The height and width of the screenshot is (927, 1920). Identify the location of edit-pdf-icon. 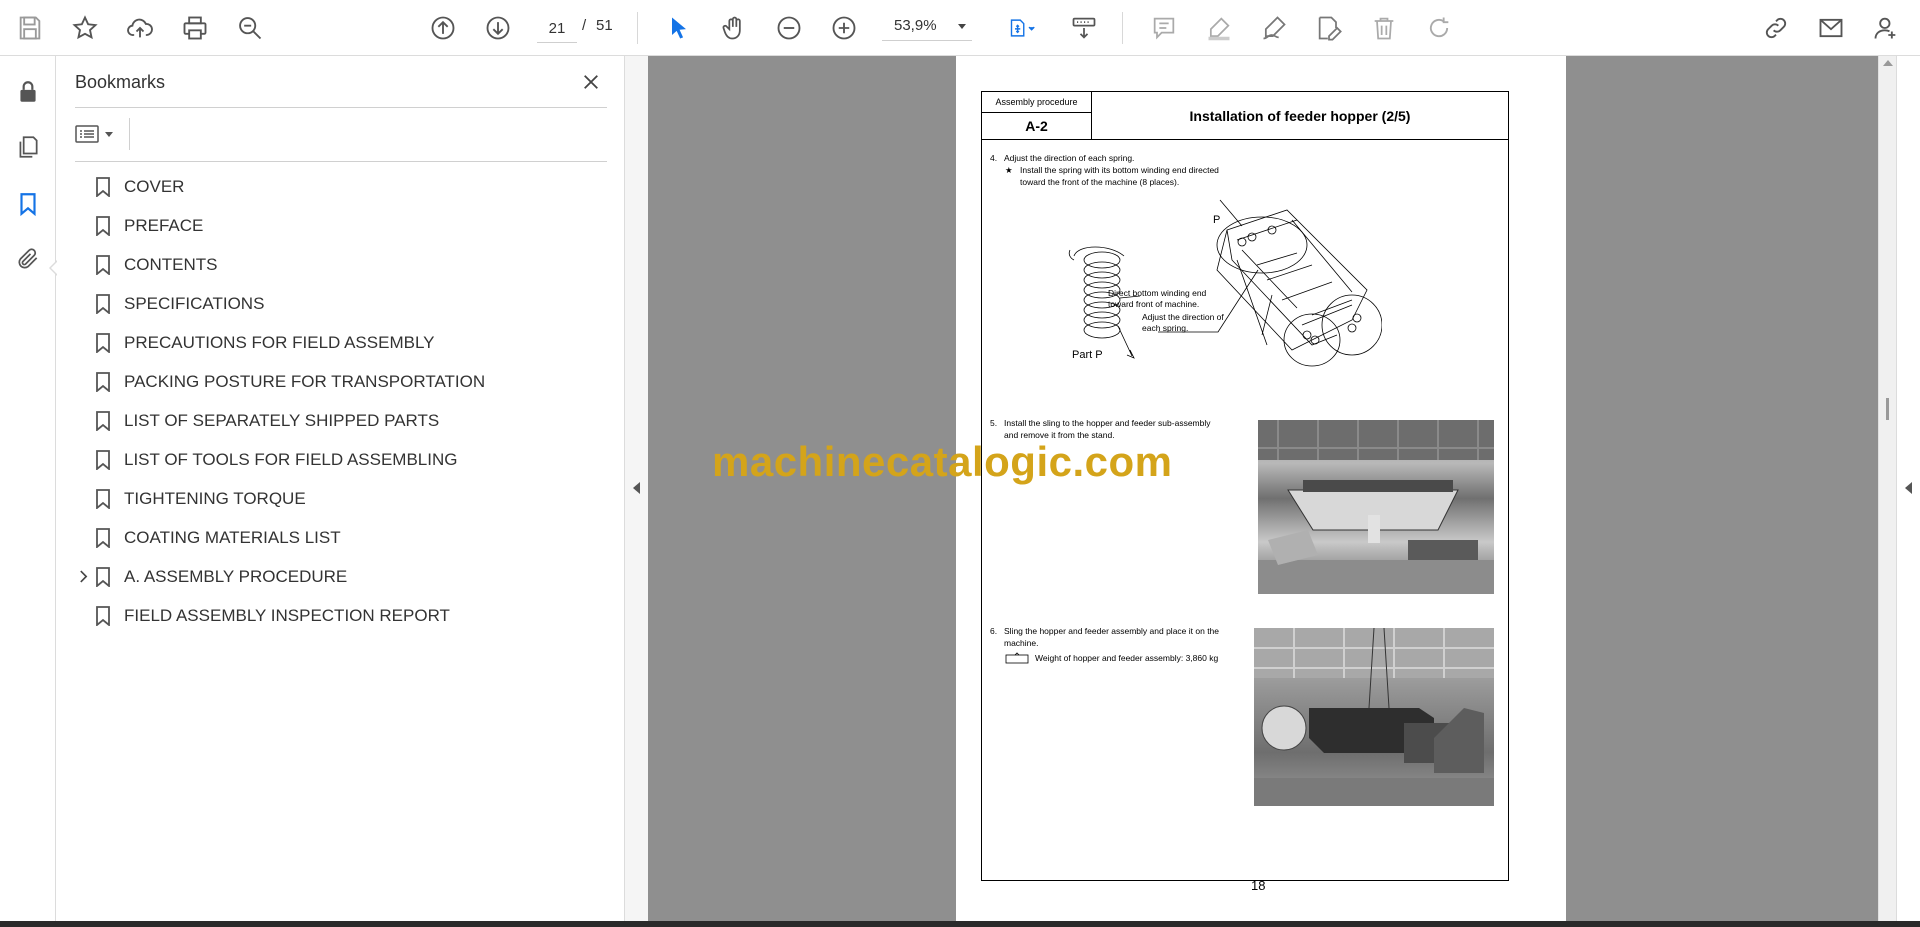
(1329, 28).